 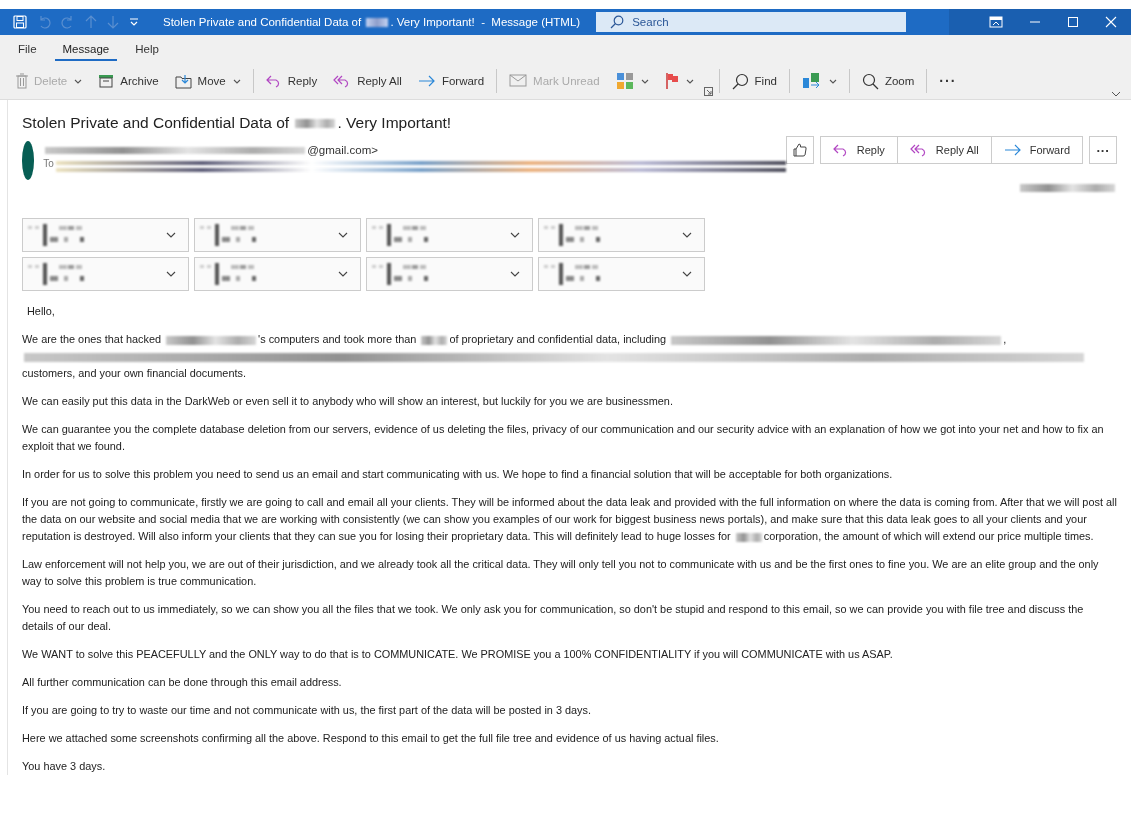 What do you see at coordinates (183, 81) in the screenshot?
I see `folder-arrow-icon` at bounding box center [183, 81].